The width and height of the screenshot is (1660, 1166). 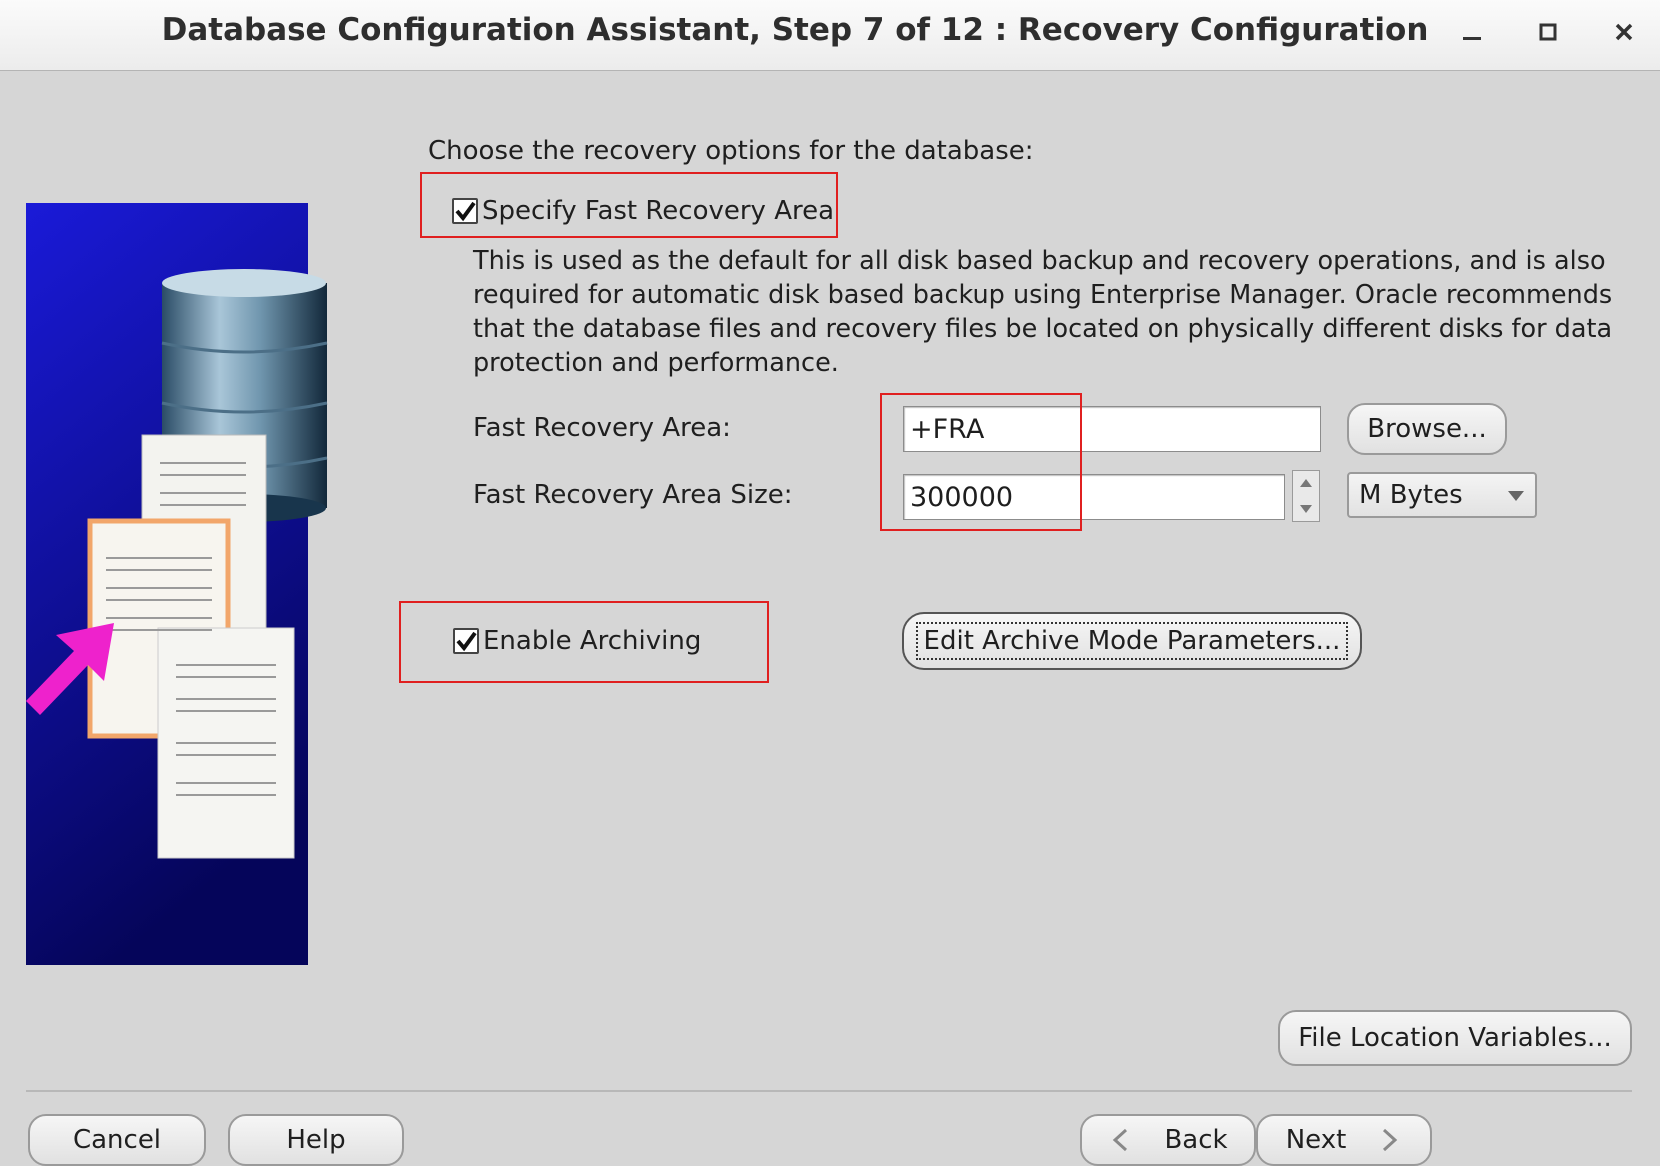 I want to click on close-button, so click(x=1624, y=32).